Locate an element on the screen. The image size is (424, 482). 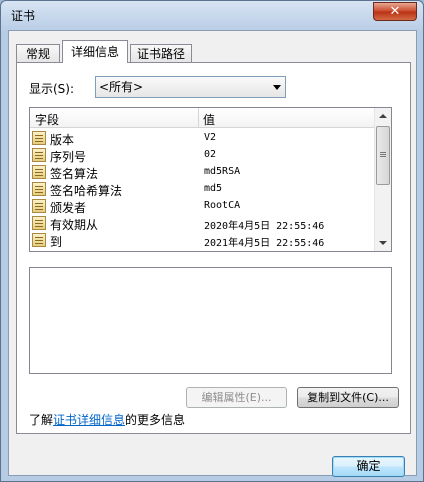
field-value: 02 is located at coordinates (210, 154).